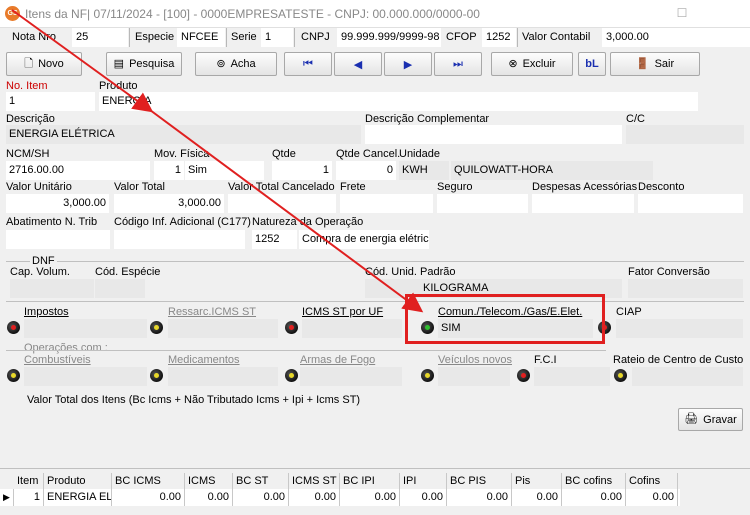  What do you see at coordinates (212, 312) in the screenshot?
I see `ressarc-icms-st-label: Ressarc.ICMS ST` at bounding box center [212, 312].